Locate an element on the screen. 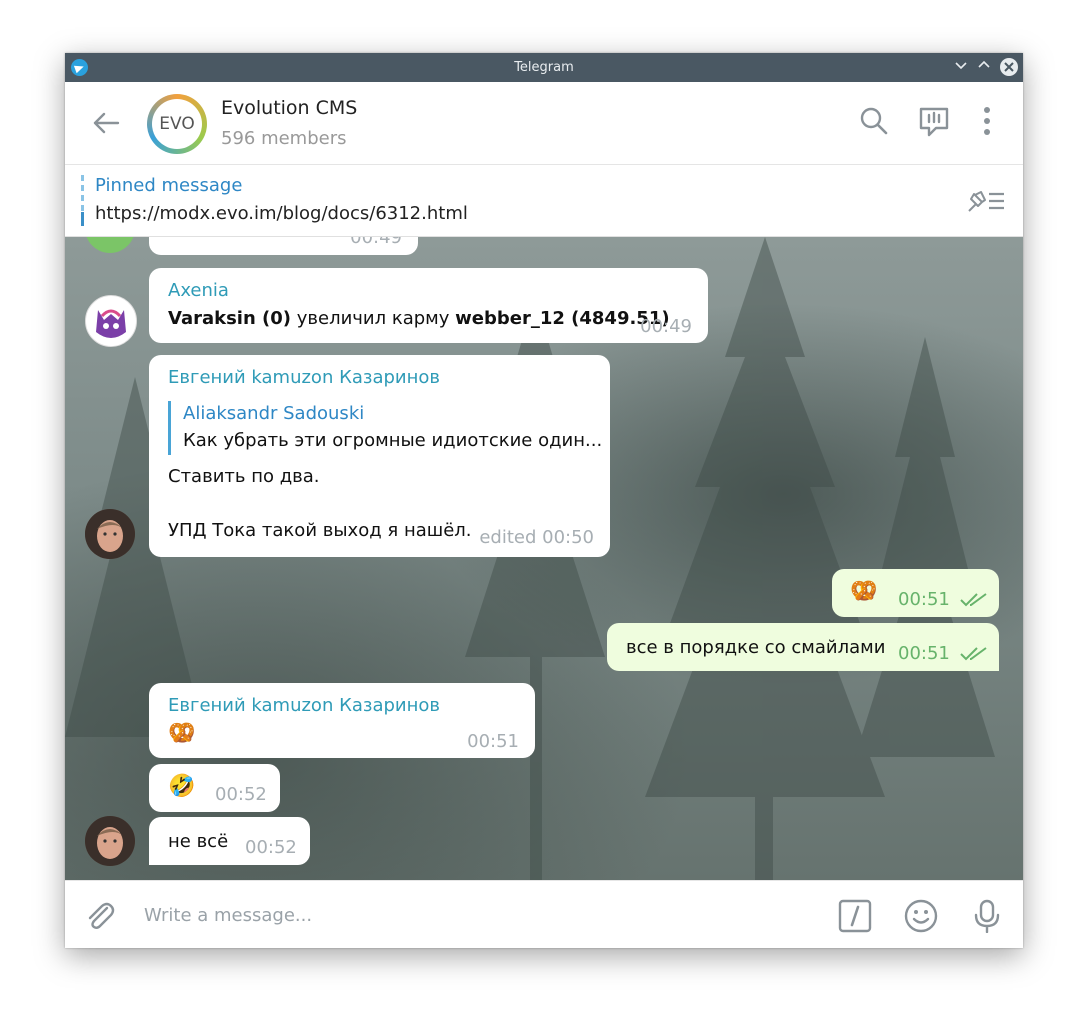 The height and width of the screenshot is (1026, 1088). message-time: edited 00:50 is located at coordinates (536, 537).